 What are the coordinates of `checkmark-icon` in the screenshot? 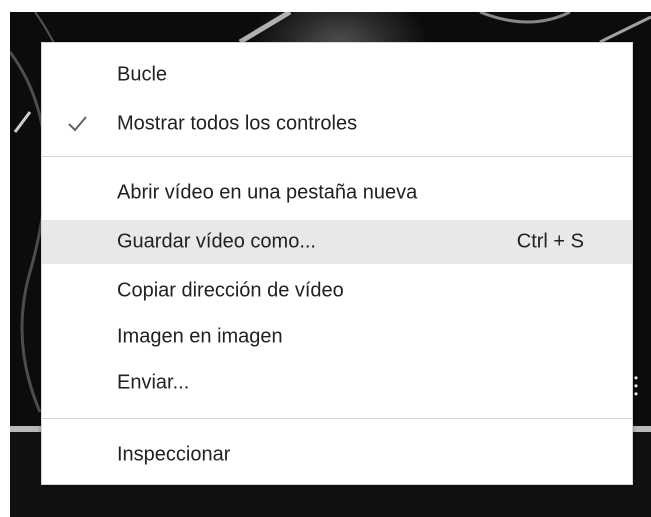 It's located at (77, 124).